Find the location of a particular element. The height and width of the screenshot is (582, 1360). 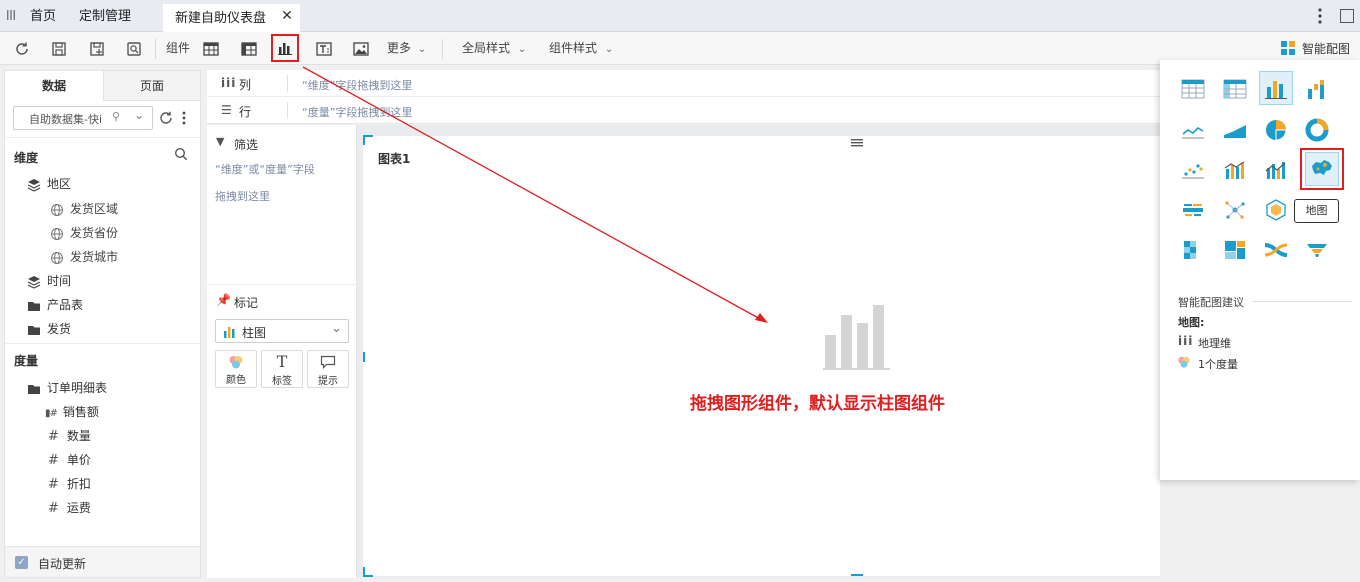

auto-update-checkbox: ✓ is located at coordinates (21, 562).